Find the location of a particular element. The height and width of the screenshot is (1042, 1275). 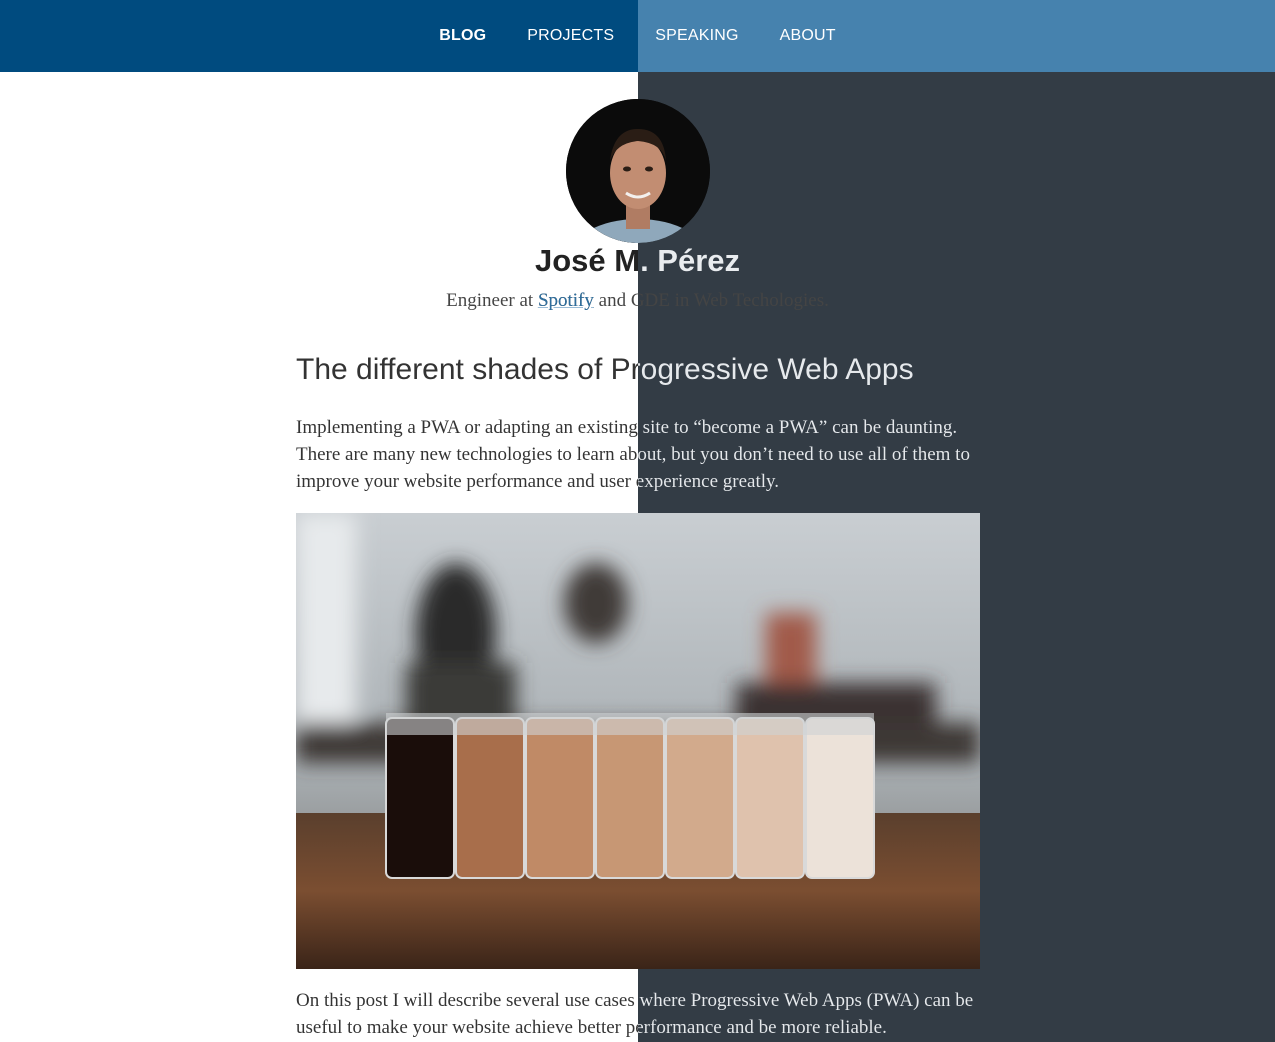

avatar is located at coordinates (638, 171).